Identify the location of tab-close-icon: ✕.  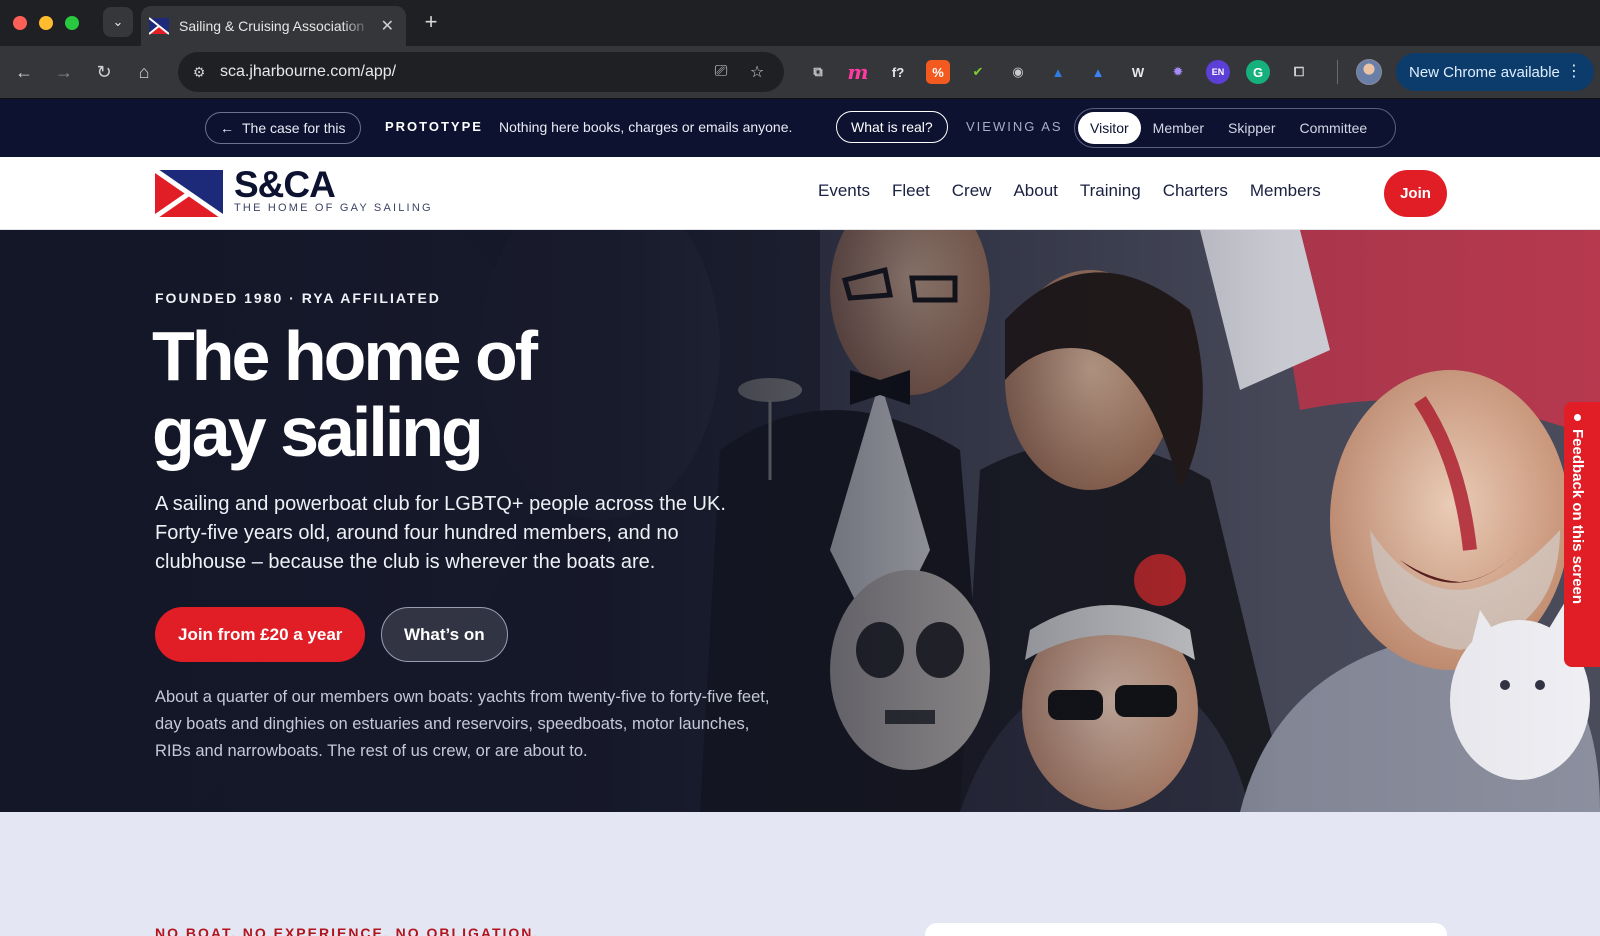
(387, 26).